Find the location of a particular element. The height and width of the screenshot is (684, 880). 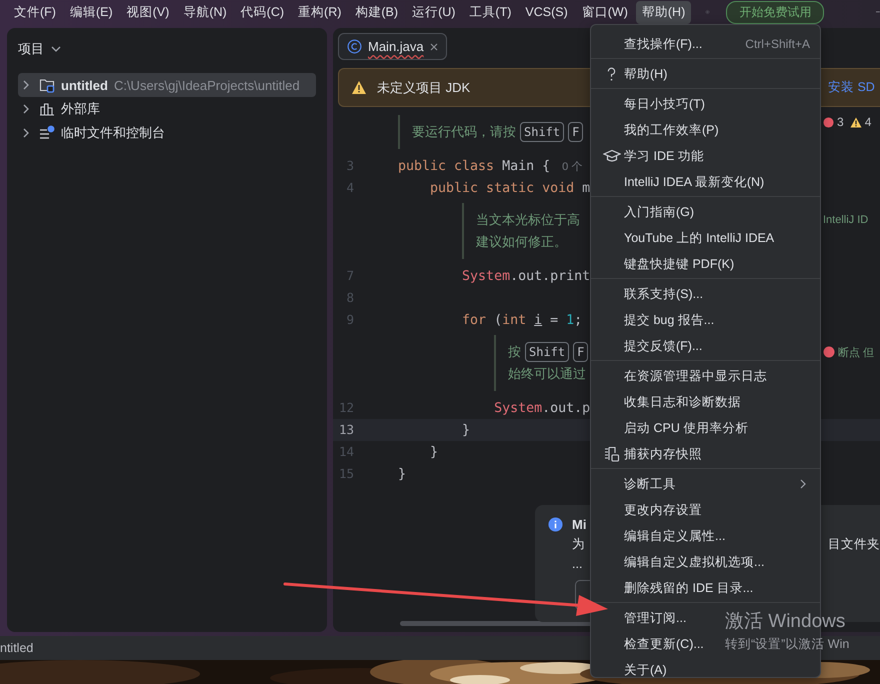

activation-watermark-title: 激活 Windows is located at coordinates (785, 622).